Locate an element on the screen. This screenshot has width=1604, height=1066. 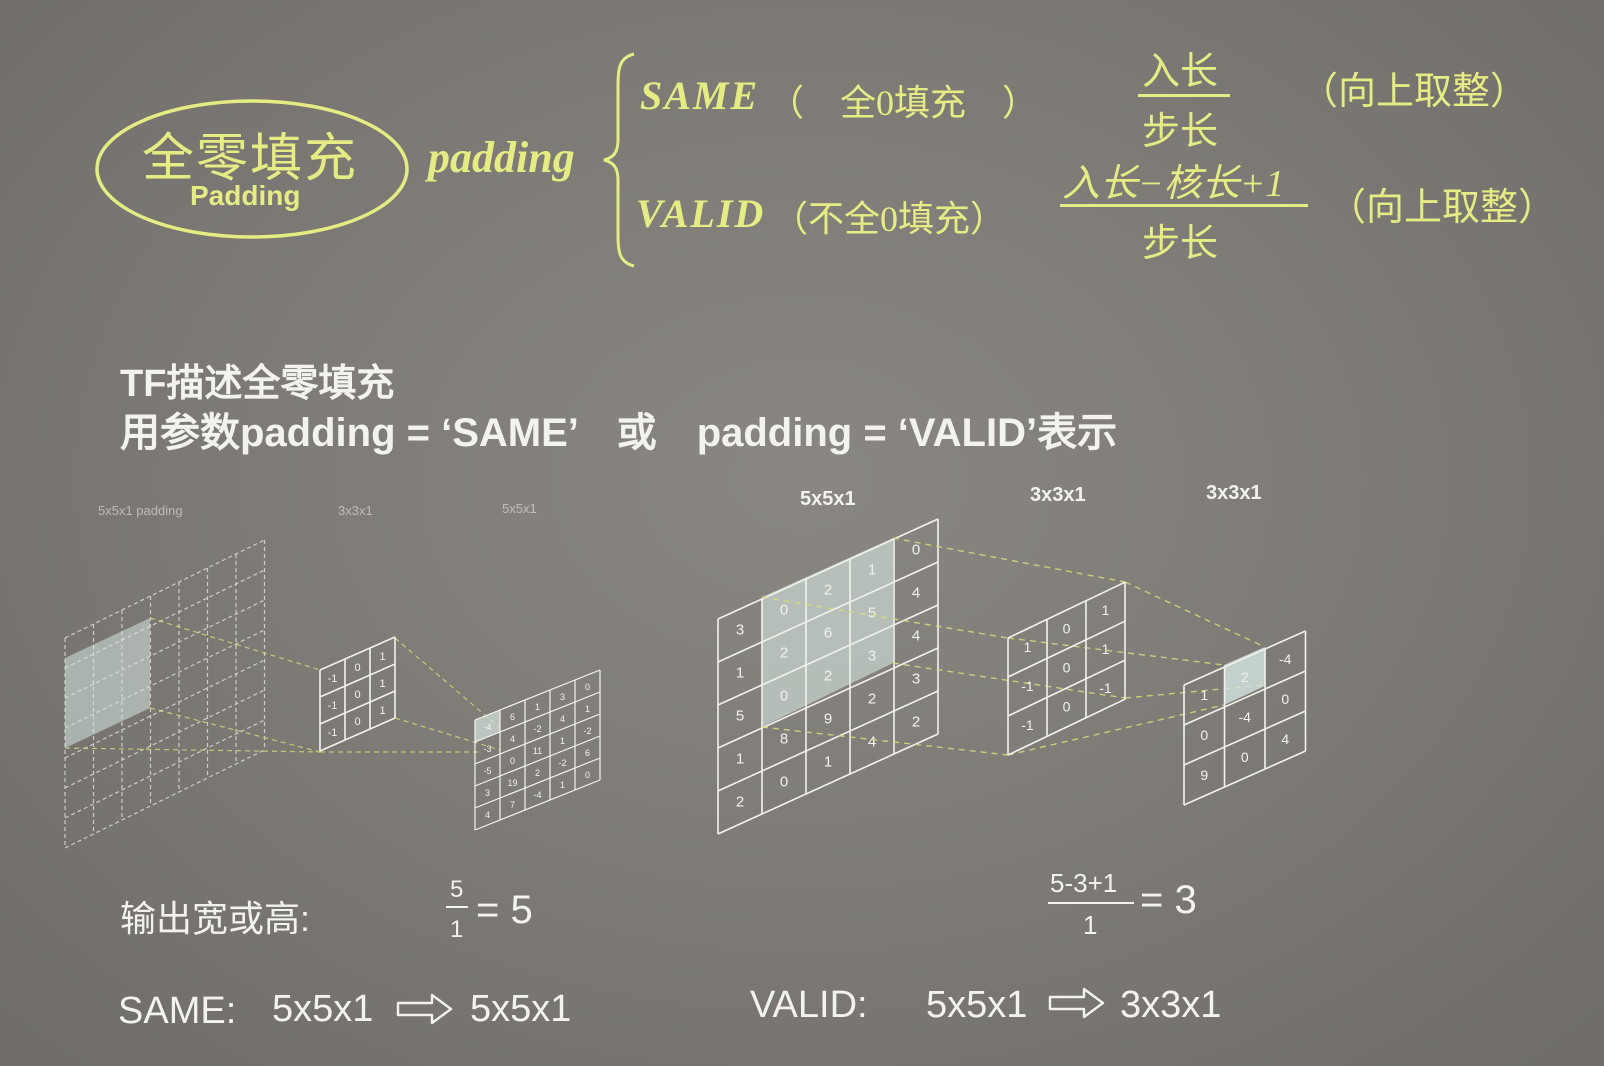
padding-label: padding is located at coordinates (501, 157).